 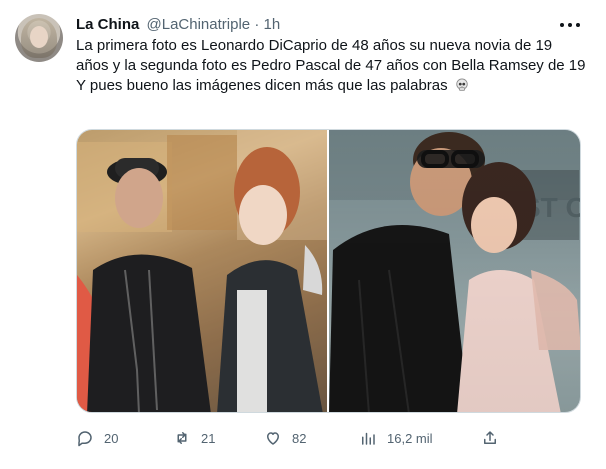 I want to click on retweet-count: 21, so click(x=208, y=438).